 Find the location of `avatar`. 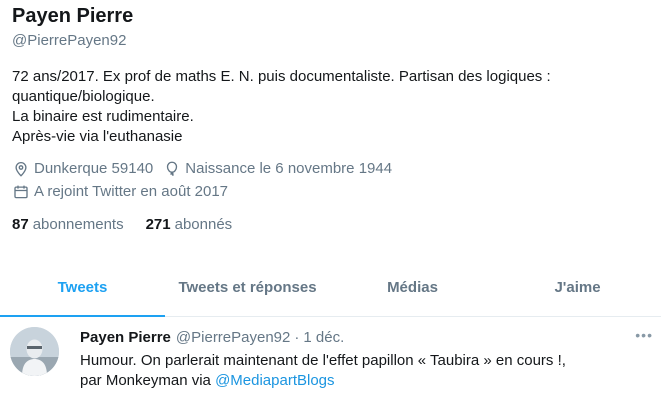

avatar is located at coordinates (34, 351).